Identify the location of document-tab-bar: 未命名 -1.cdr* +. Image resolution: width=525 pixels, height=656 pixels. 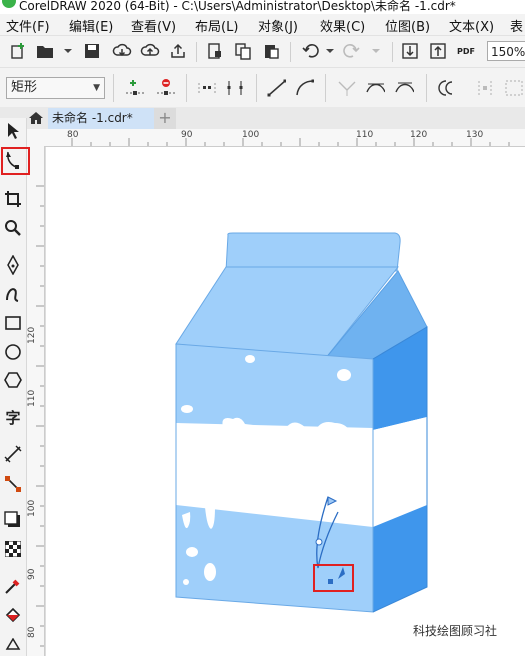
(262, 118).